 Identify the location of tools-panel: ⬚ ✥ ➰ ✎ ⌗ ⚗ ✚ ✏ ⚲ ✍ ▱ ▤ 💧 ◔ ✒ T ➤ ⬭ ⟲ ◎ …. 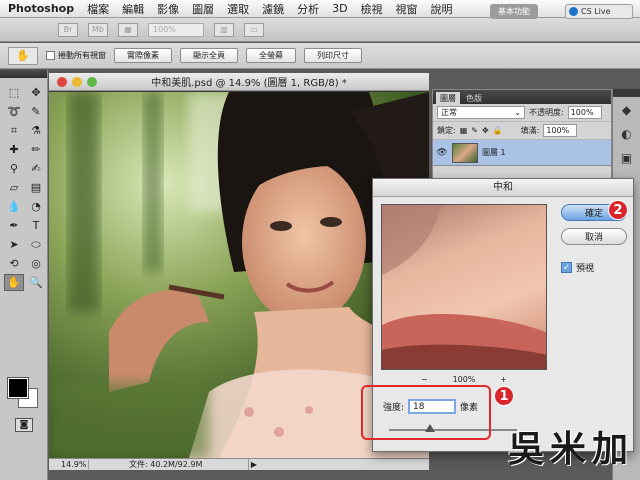
(24, 275).